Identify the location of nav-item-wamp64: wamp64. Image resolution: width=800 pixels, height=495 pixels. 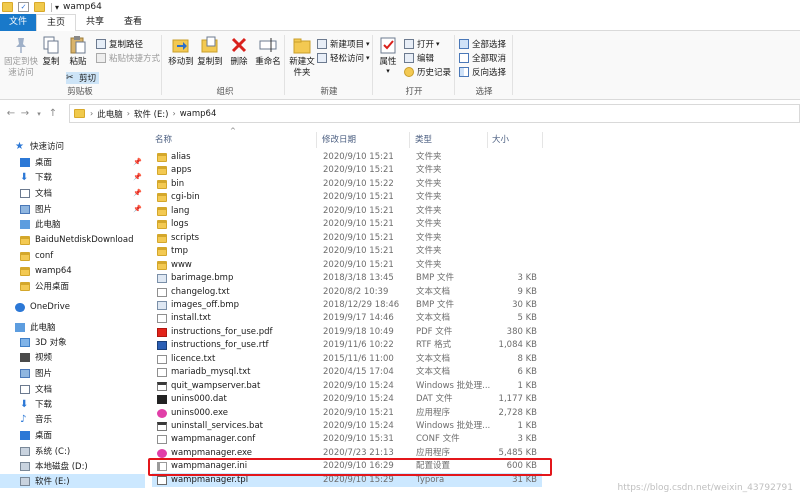
(72, 271).